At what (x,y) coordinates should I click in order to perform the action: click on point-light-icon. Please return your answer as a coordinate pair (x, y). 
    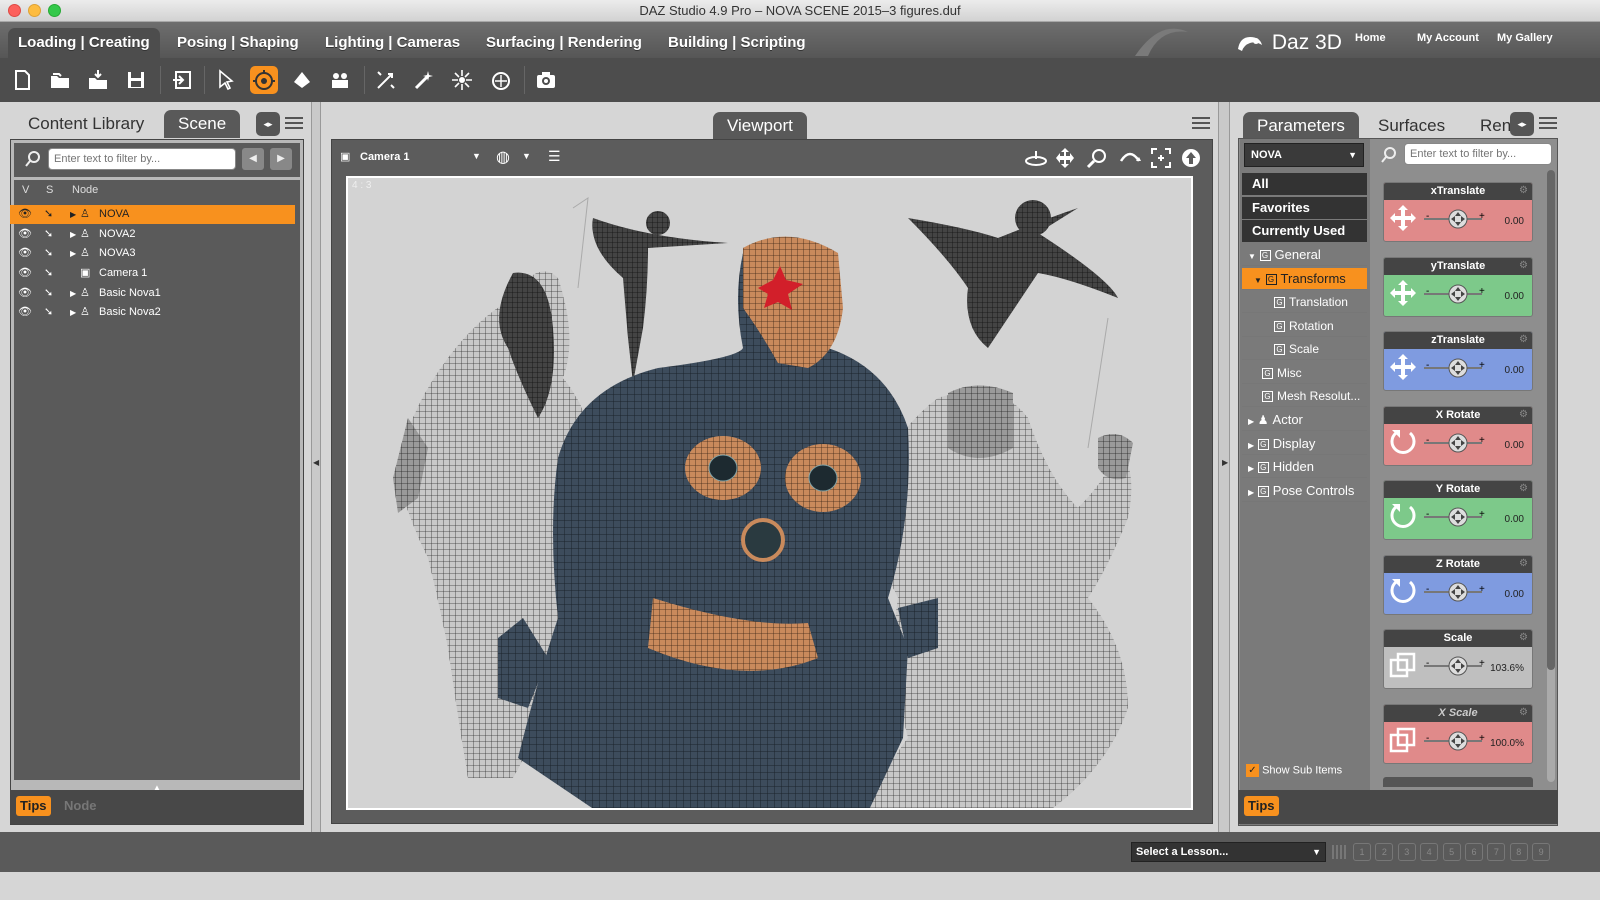
    Looking at the image, I should click on (462, 80).